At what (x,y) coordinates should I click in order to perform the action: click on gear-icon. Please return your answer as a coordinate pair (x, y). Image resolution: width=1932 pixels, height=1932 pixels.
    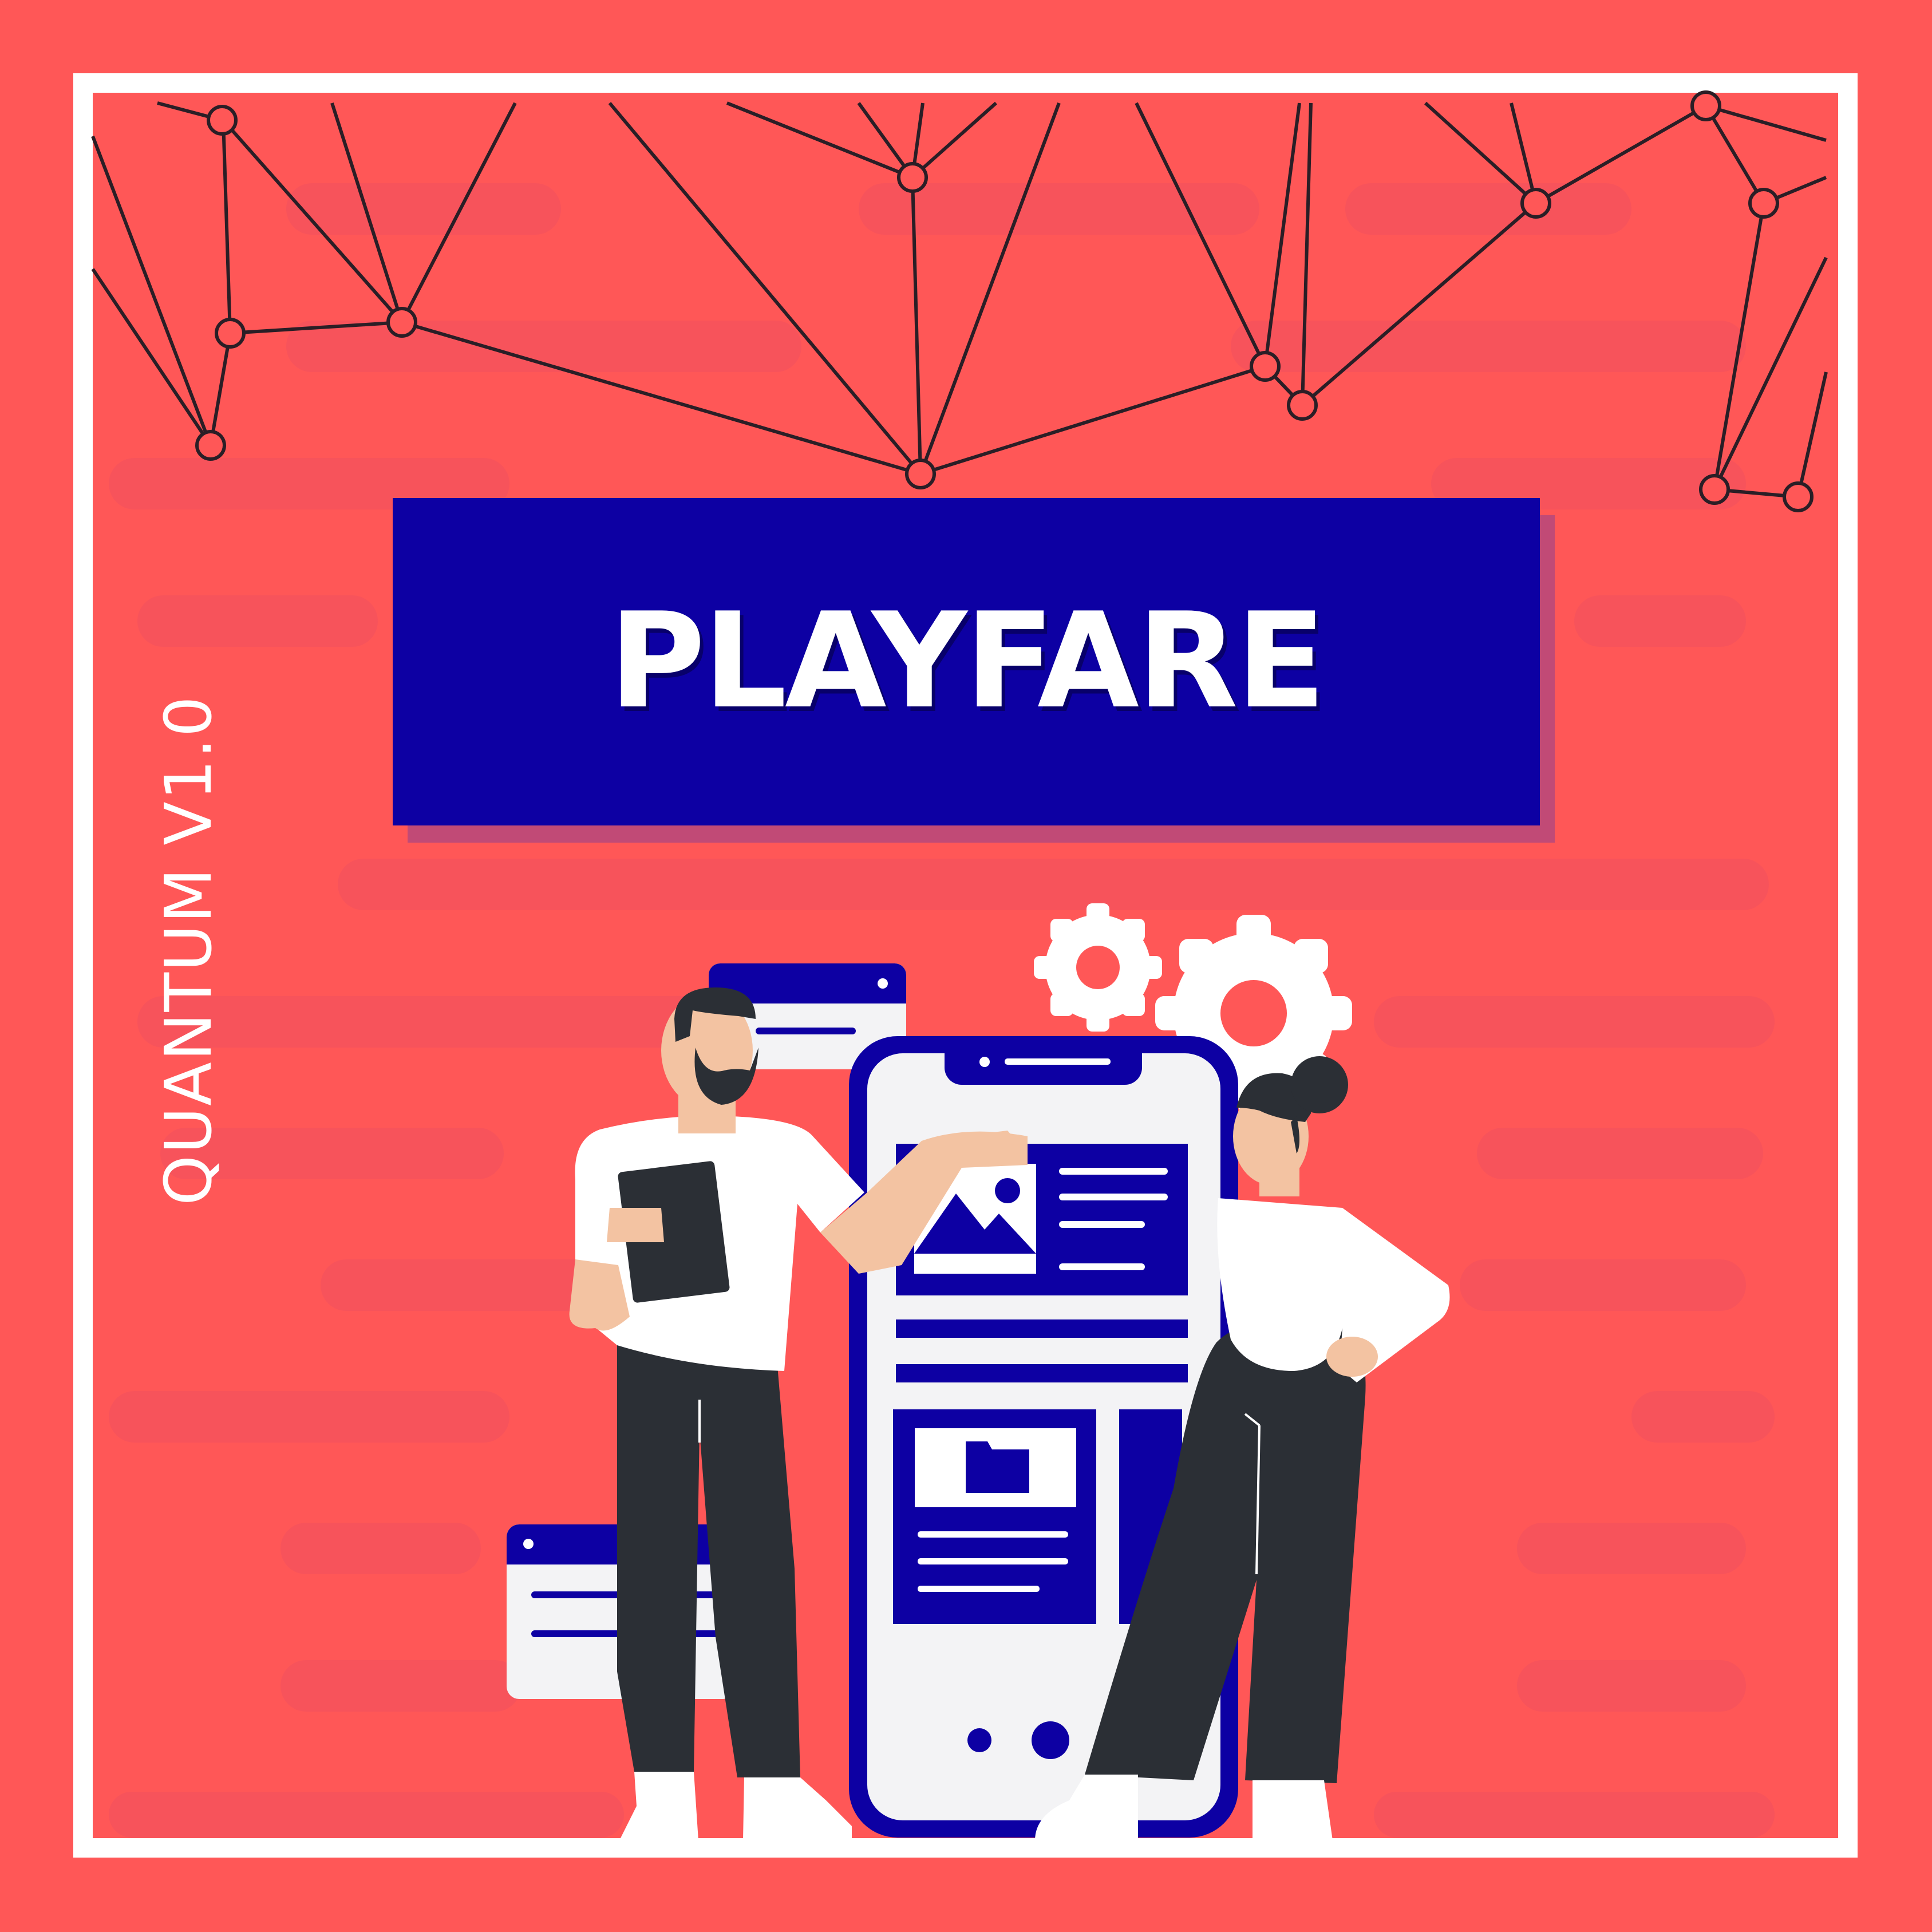
    Looking at the image, I should click on (1098, 967).